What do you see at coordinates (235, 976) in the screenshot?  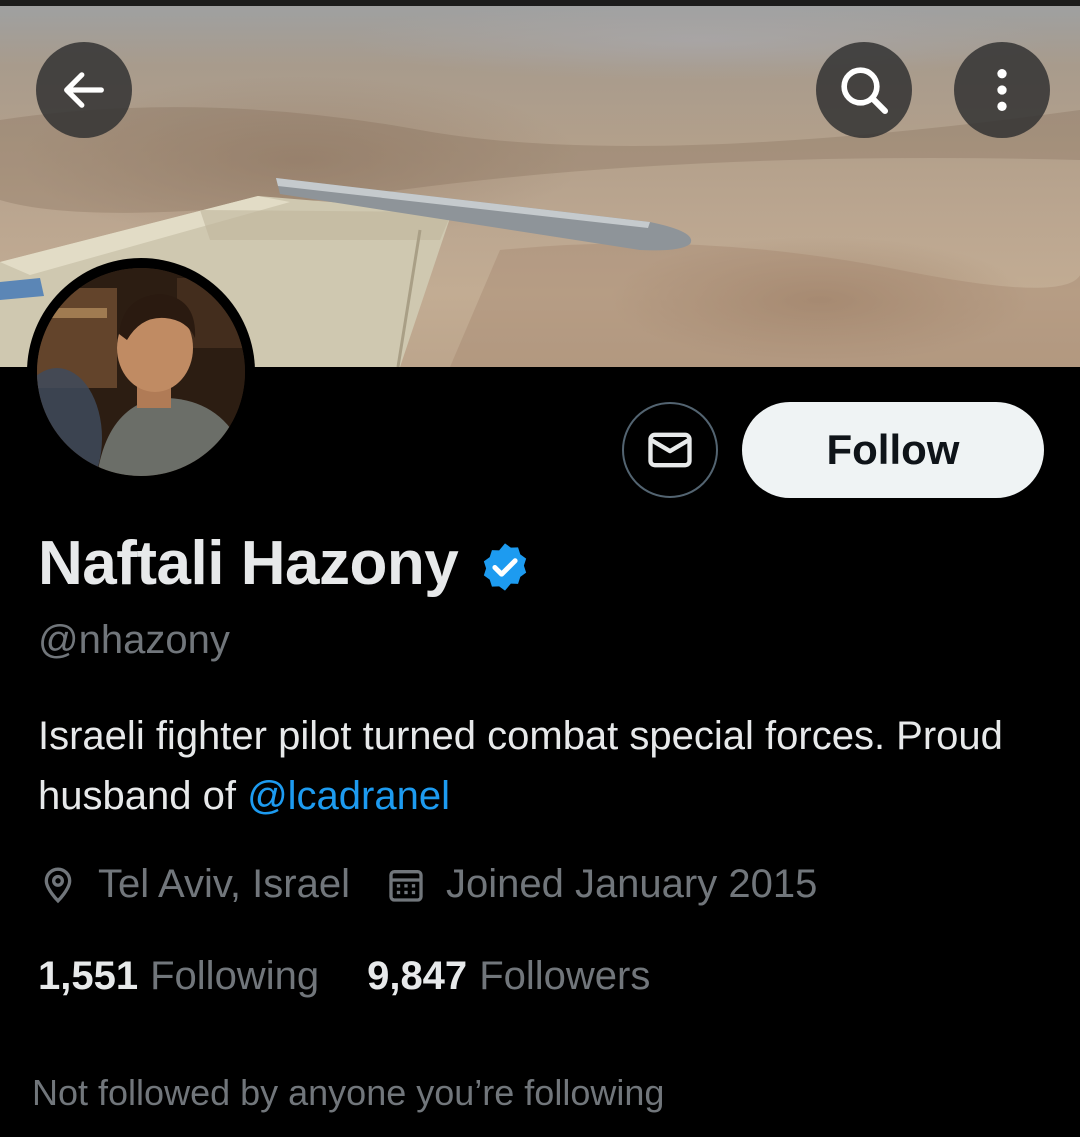 I see `following-label: Following` at bounding box center [235, 976].